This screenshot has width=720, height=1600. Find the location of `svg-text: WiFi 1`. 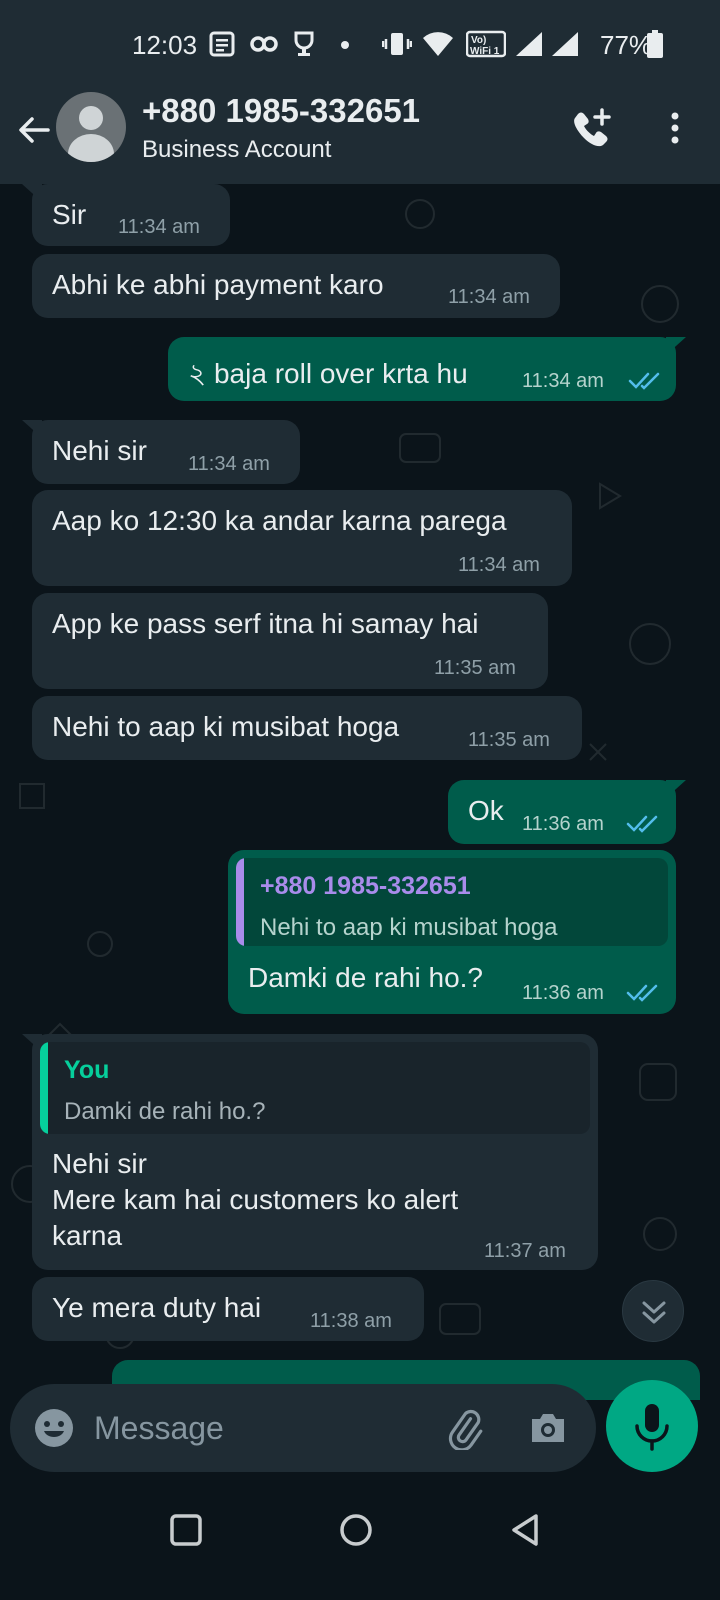

svg-text: WiFi 1 is located at coordinates (485, 51).